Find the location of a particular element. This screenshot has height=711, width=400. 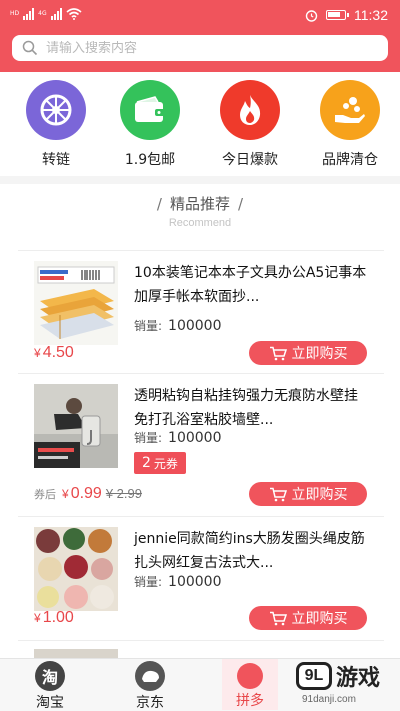

category-label: 1.9包邮 is located at coordinates (150, 160).